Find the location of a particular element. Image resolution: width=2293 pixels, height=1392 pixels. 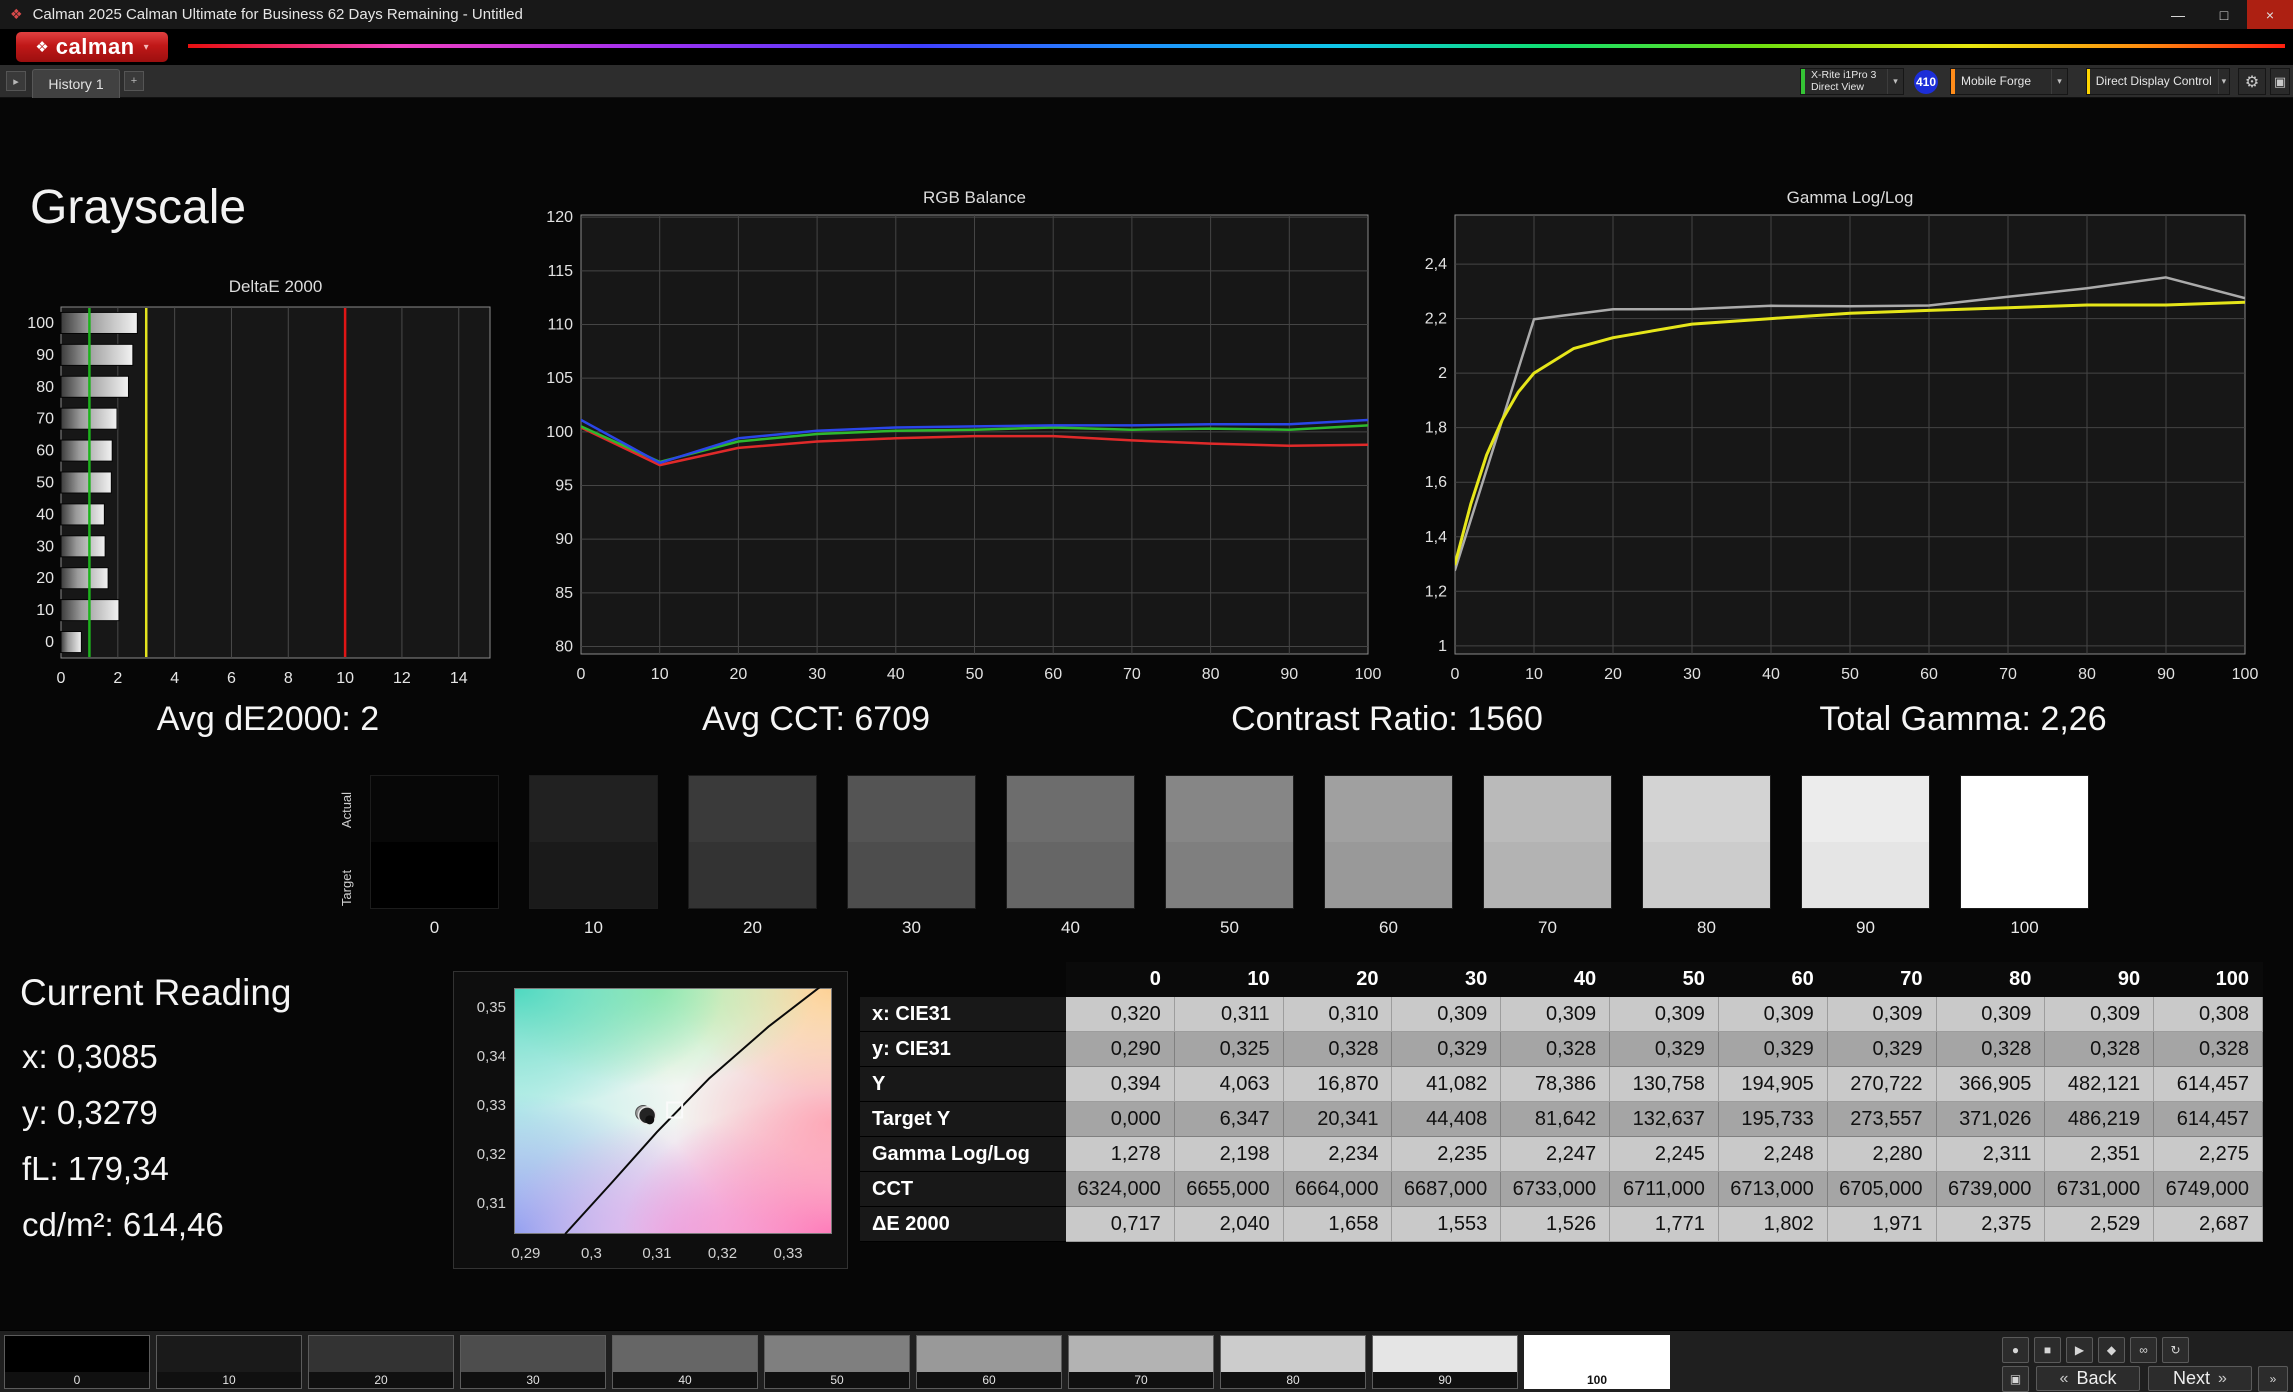

table-cell: 2,351 is located at coordinates (2100, 1154).